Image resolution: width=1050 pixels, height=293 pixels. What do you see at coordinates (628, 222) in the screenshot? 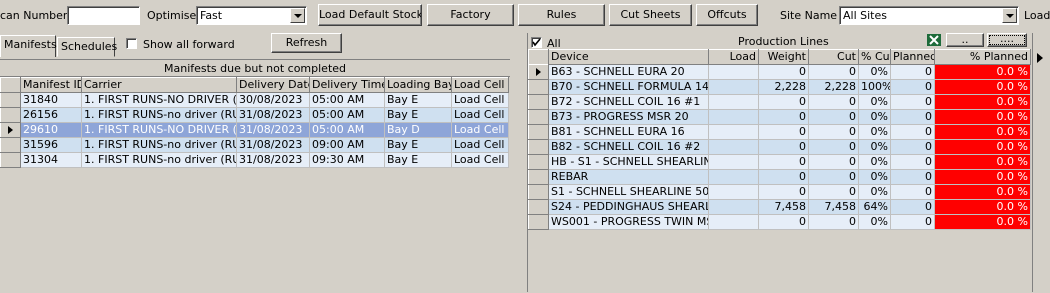
I see `cell-device: WS001 - PROGRESS TWIN MS` at bounding box center [628, 222].